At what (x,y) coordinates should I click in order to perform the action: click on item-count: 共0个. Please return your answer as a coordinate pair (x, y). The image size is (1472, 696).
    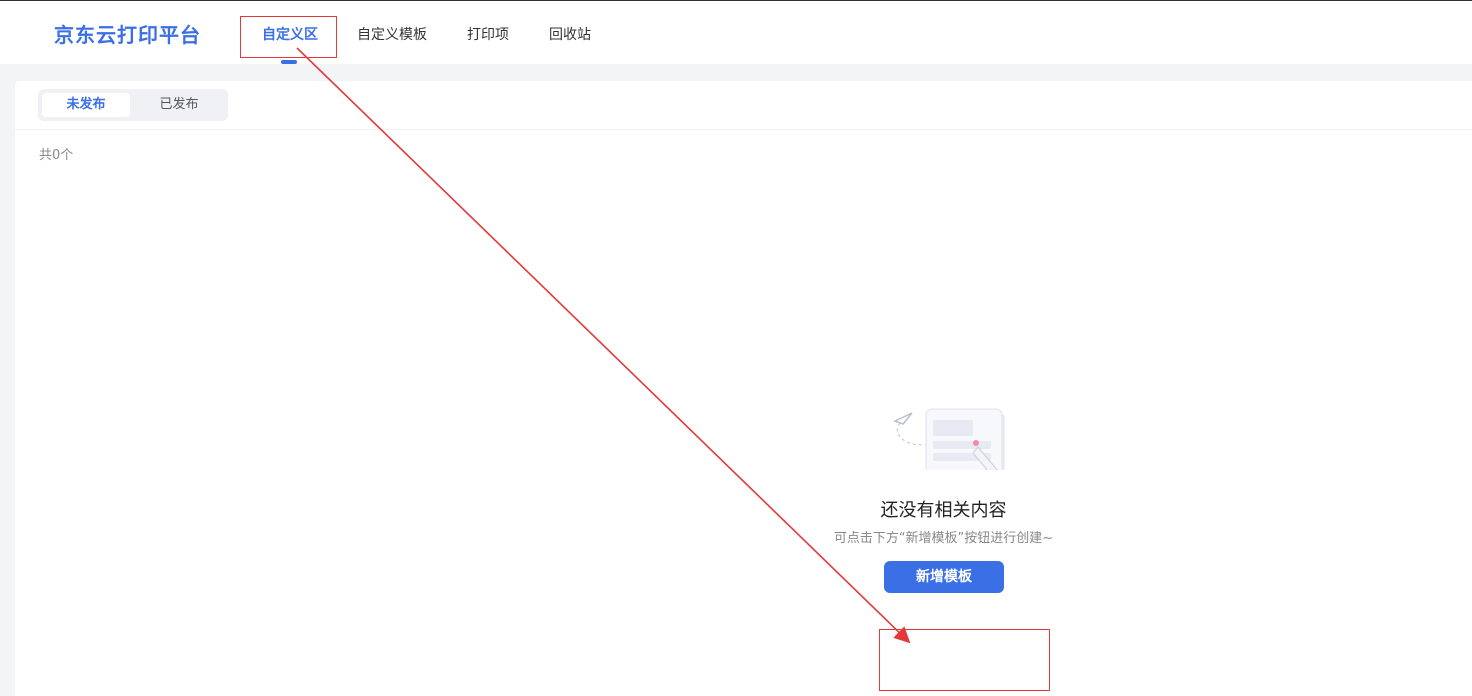
    Looking at the image, I should click on (56, 155).